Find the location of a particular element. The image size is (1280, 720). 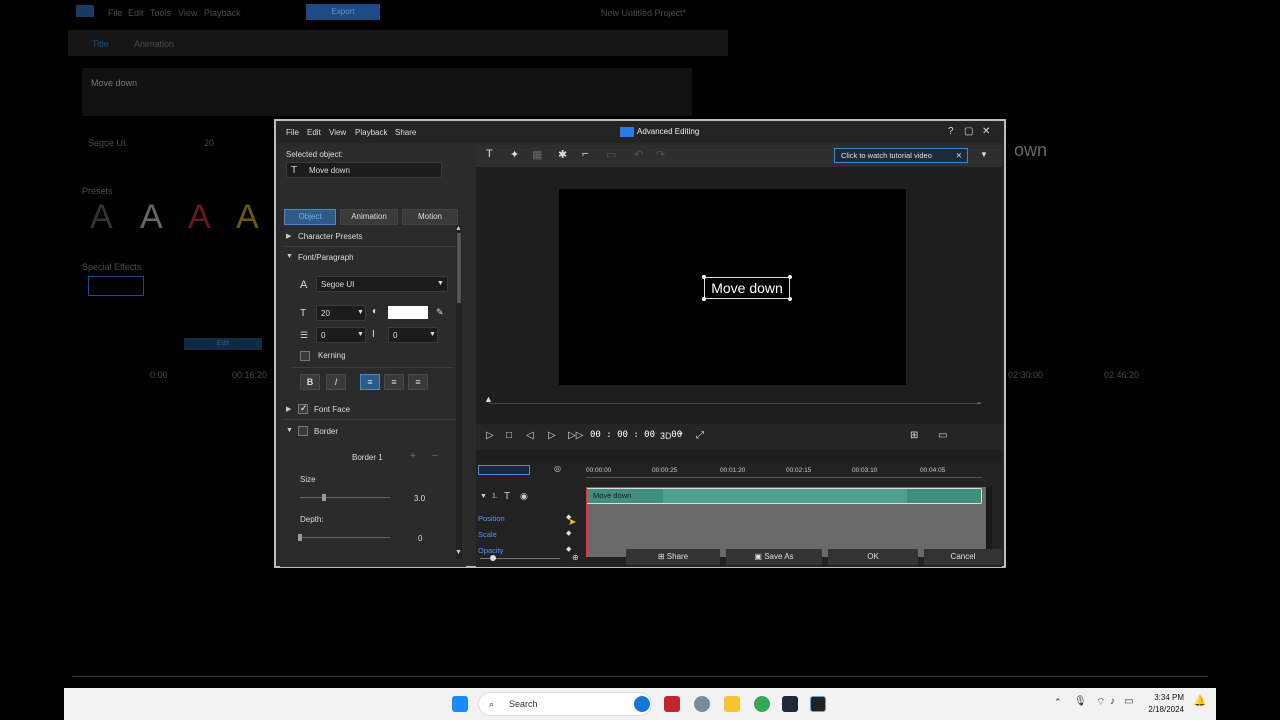

layer-icon: ▭ is located at coordinates (611, 154).